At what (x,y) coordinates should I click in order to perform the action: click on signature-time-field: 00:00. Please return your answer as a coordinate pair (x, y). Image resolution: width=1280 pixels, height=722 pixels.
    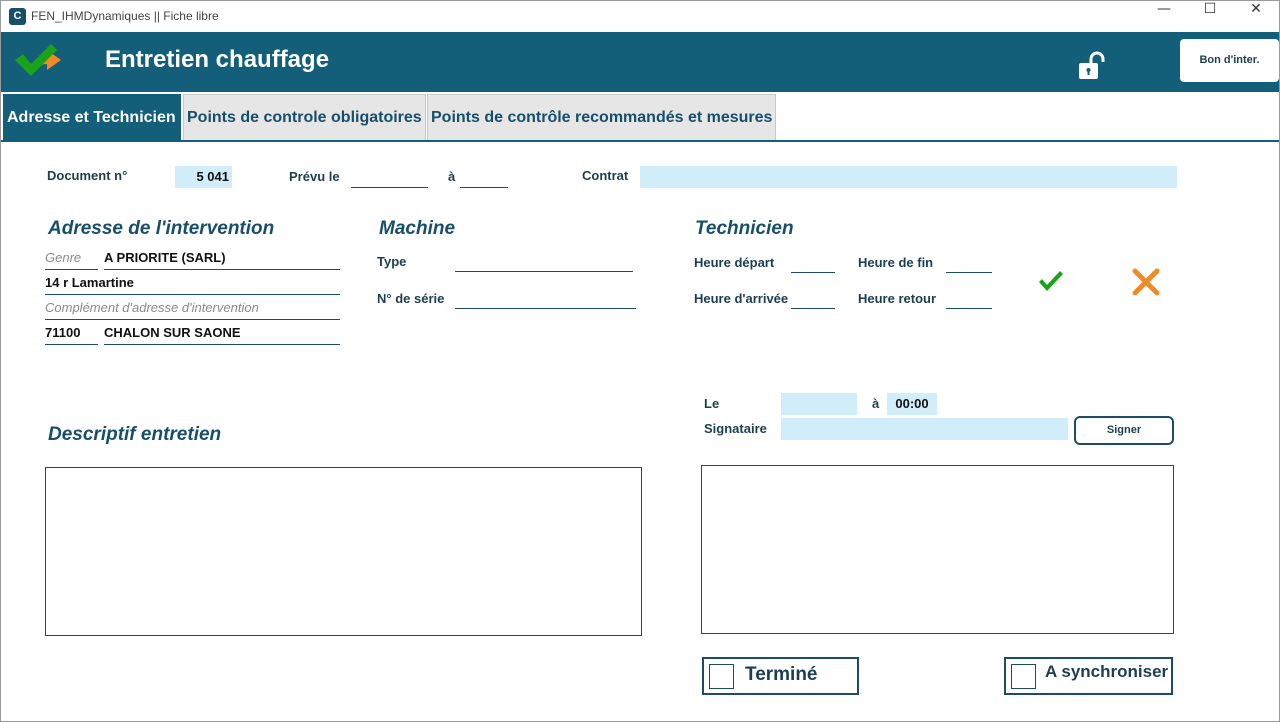
    Looking at the image, I should click on (912, 404).